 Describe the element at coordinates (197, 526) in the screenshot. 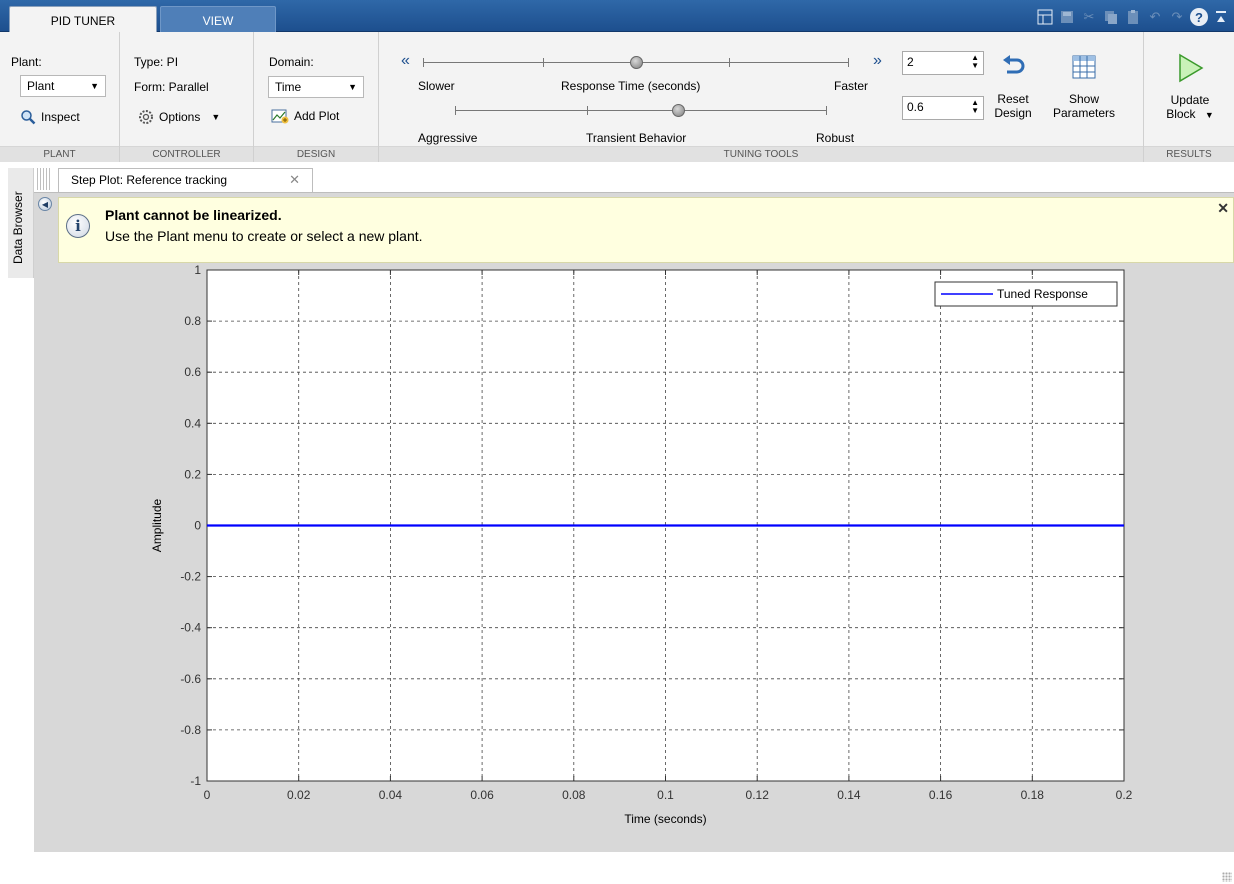

I see `y-tick-label: 0` at that location.